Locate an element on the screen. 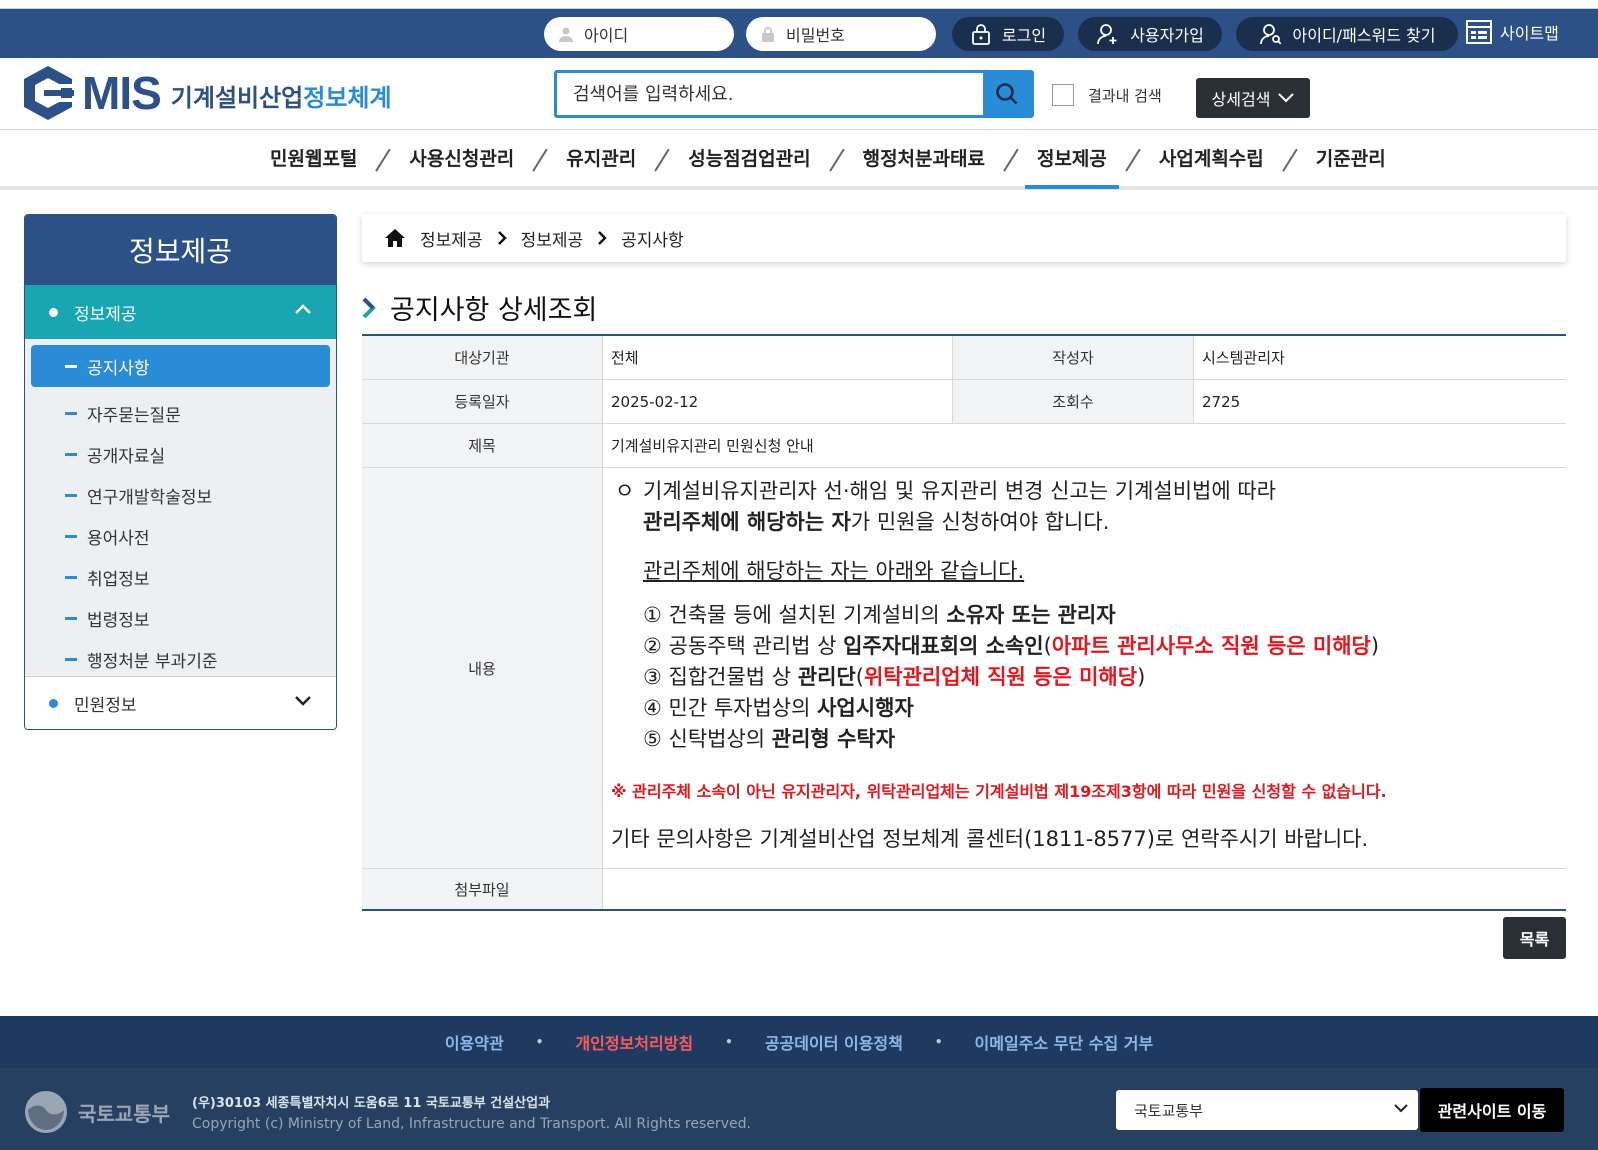 This screenshot has width=1598, height=1150. nav-item-inspection: 성능점검업관리 is located at coordinates (749, 164).